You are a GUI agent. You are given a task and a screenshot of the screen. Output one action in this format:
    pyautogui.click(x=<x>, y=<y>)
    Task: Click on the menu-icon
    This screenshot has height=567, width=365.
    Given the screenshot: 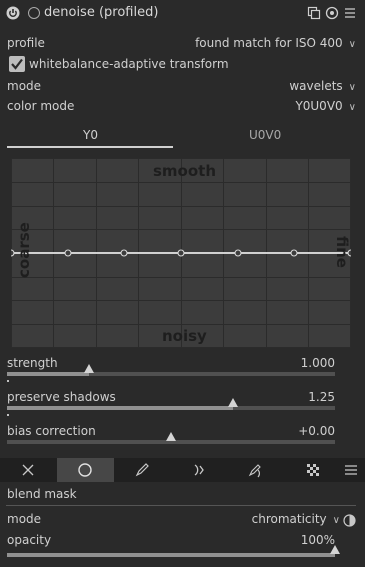 What is the action you would take?
    pyautogui.click(x=351, y=470)
    